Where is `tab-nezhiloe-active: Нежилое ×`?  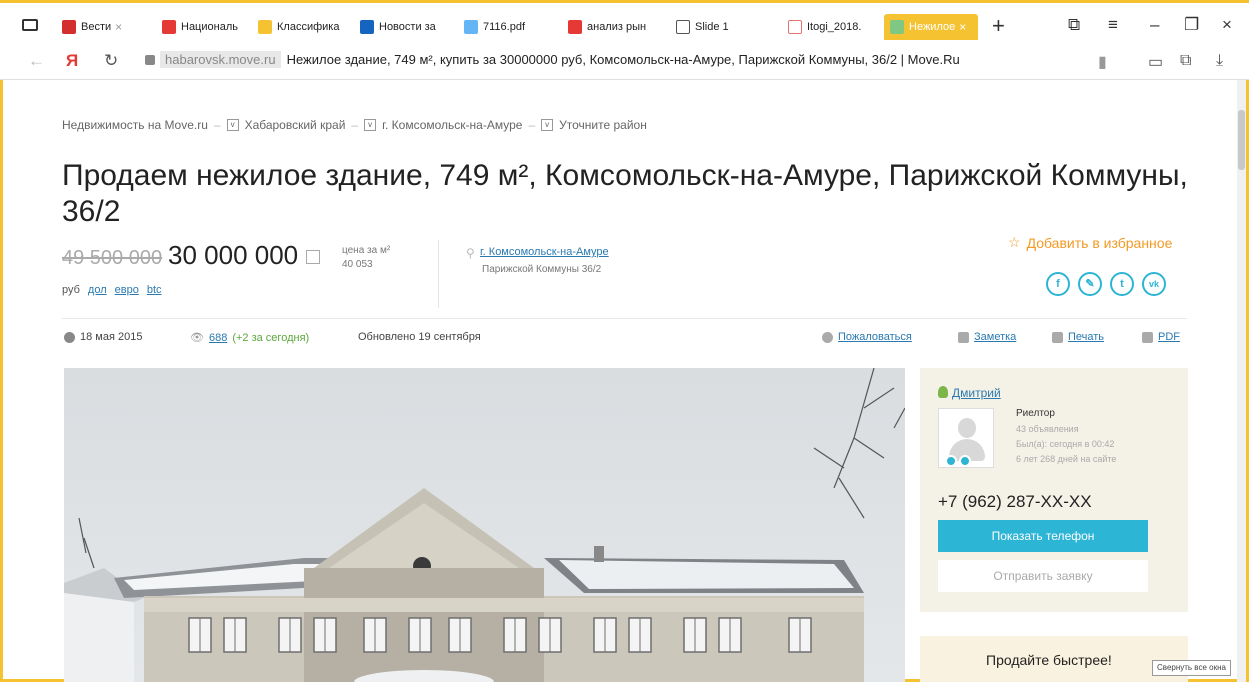
tab-nezhiloe-active: Нежилое × is located at coordinates (931, 27).